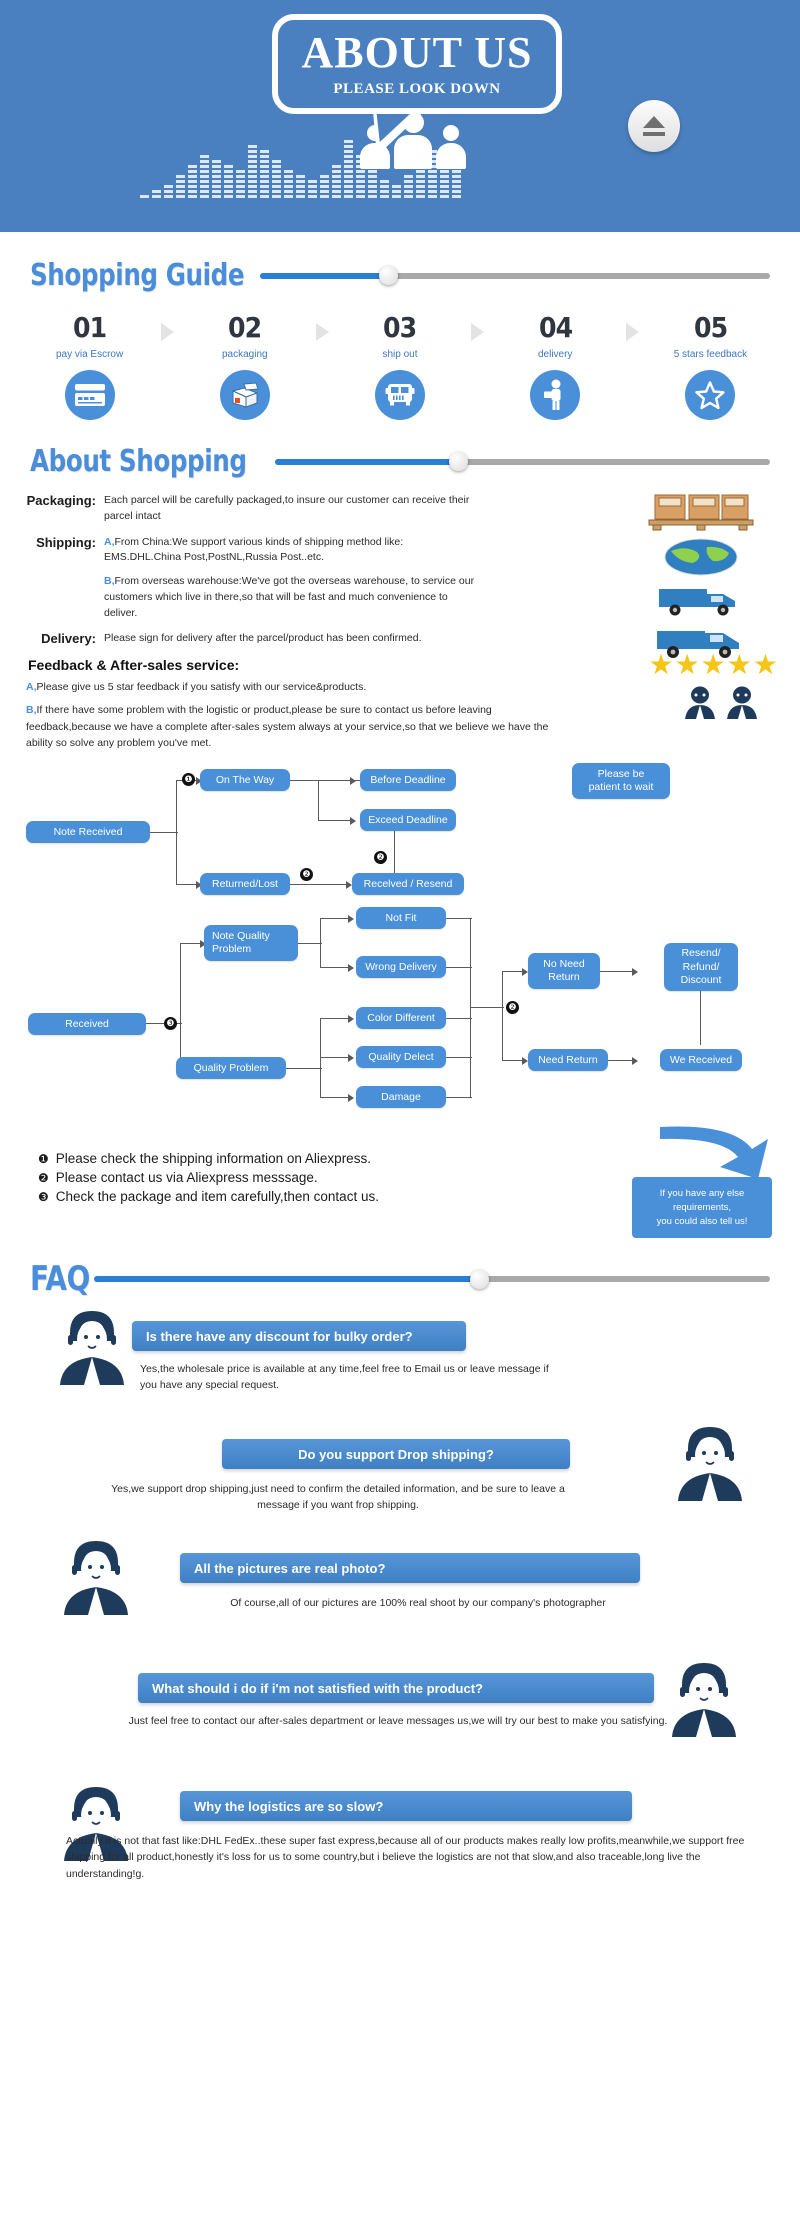  I want to click on step-number: 02, so click(245, 327).